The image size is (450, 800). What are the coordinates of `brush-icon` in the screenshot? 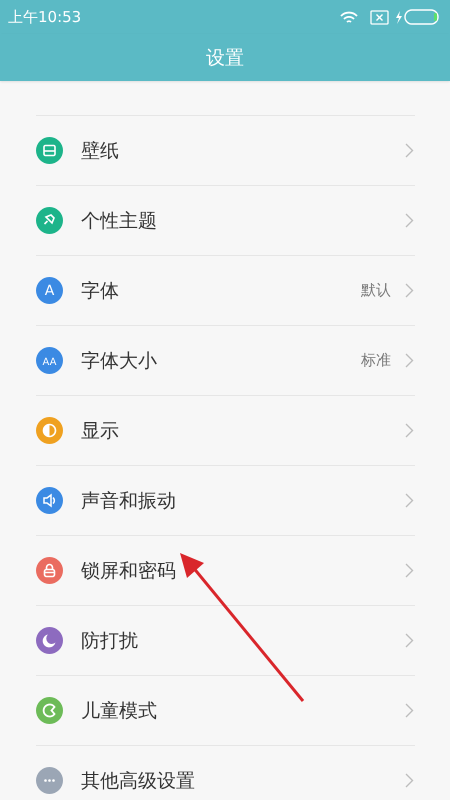 It's located at (49, 220).